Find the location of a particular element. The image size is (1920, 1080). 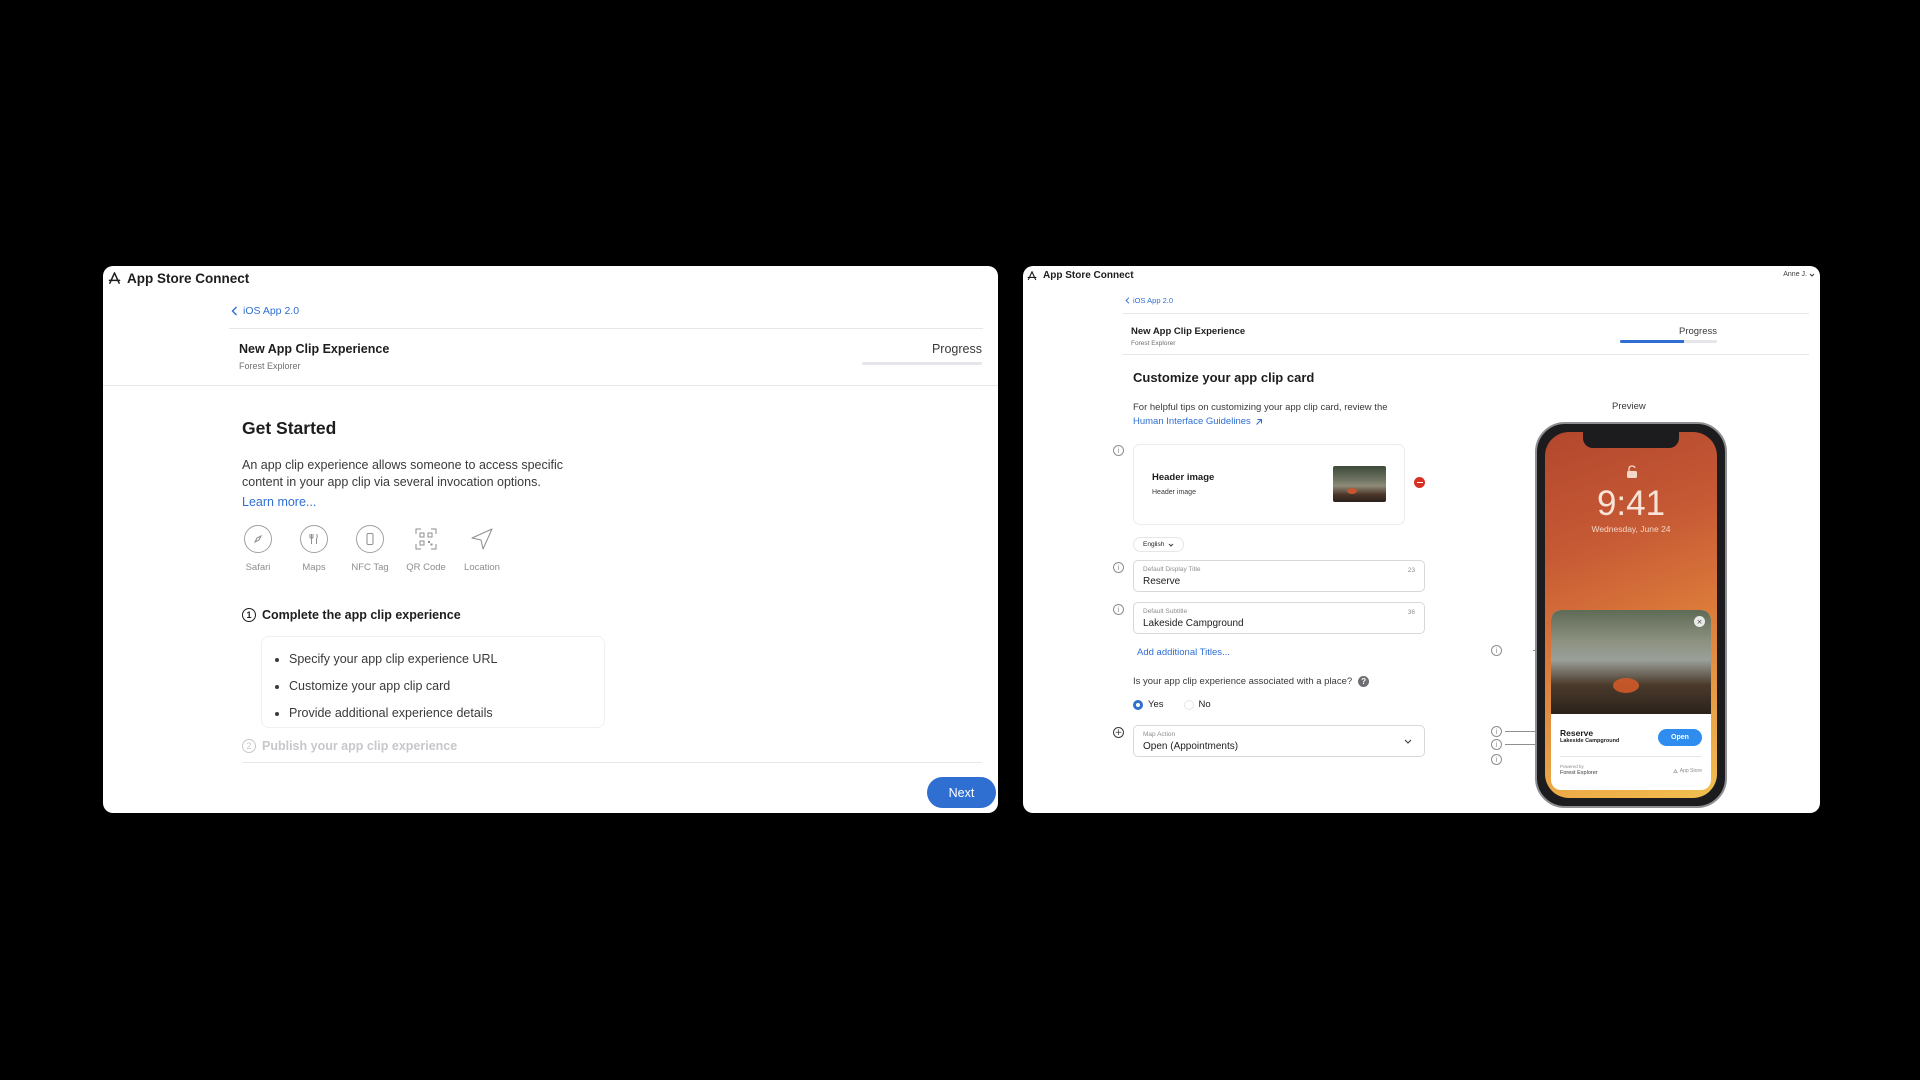

header-image-title: Header image is located at coordinates (1183, 477).